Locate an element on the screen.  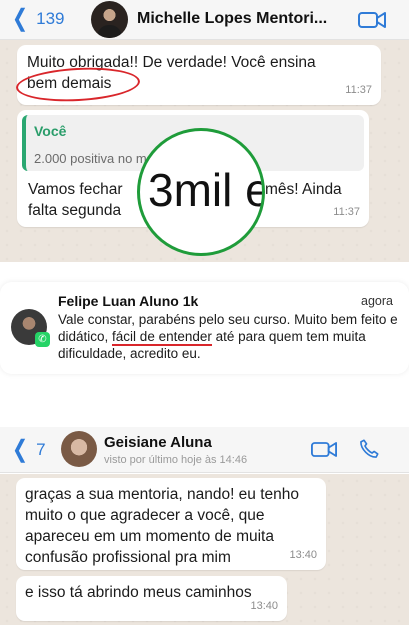
green-highlight-circle: 3mil e is located at coordinates (201, 192).